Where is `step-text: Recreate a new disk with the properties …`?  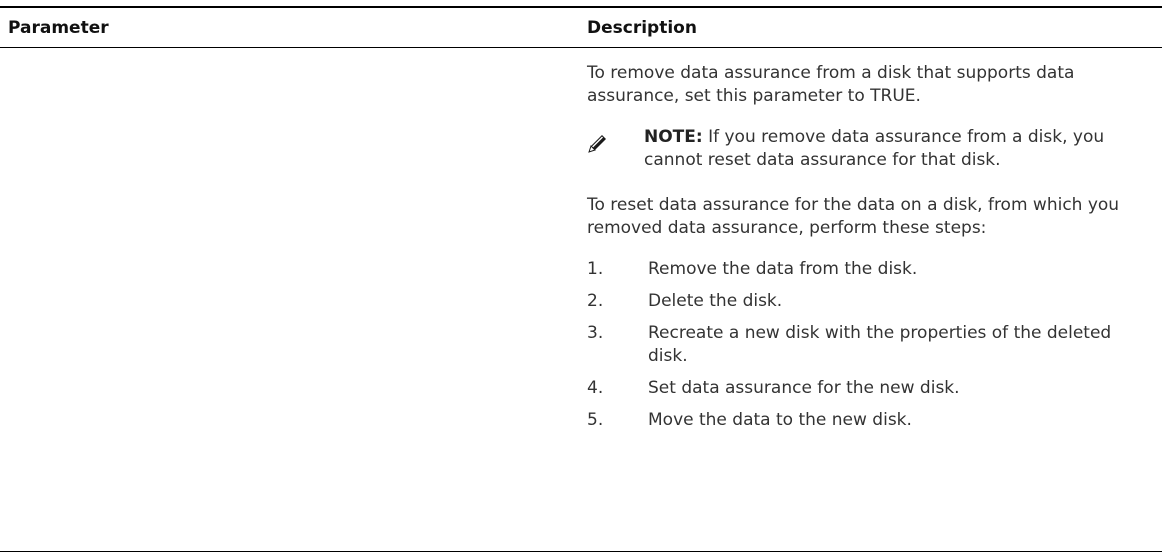 step-text: Recreate a new disk with the properties … is located at coordinates (880, 344).